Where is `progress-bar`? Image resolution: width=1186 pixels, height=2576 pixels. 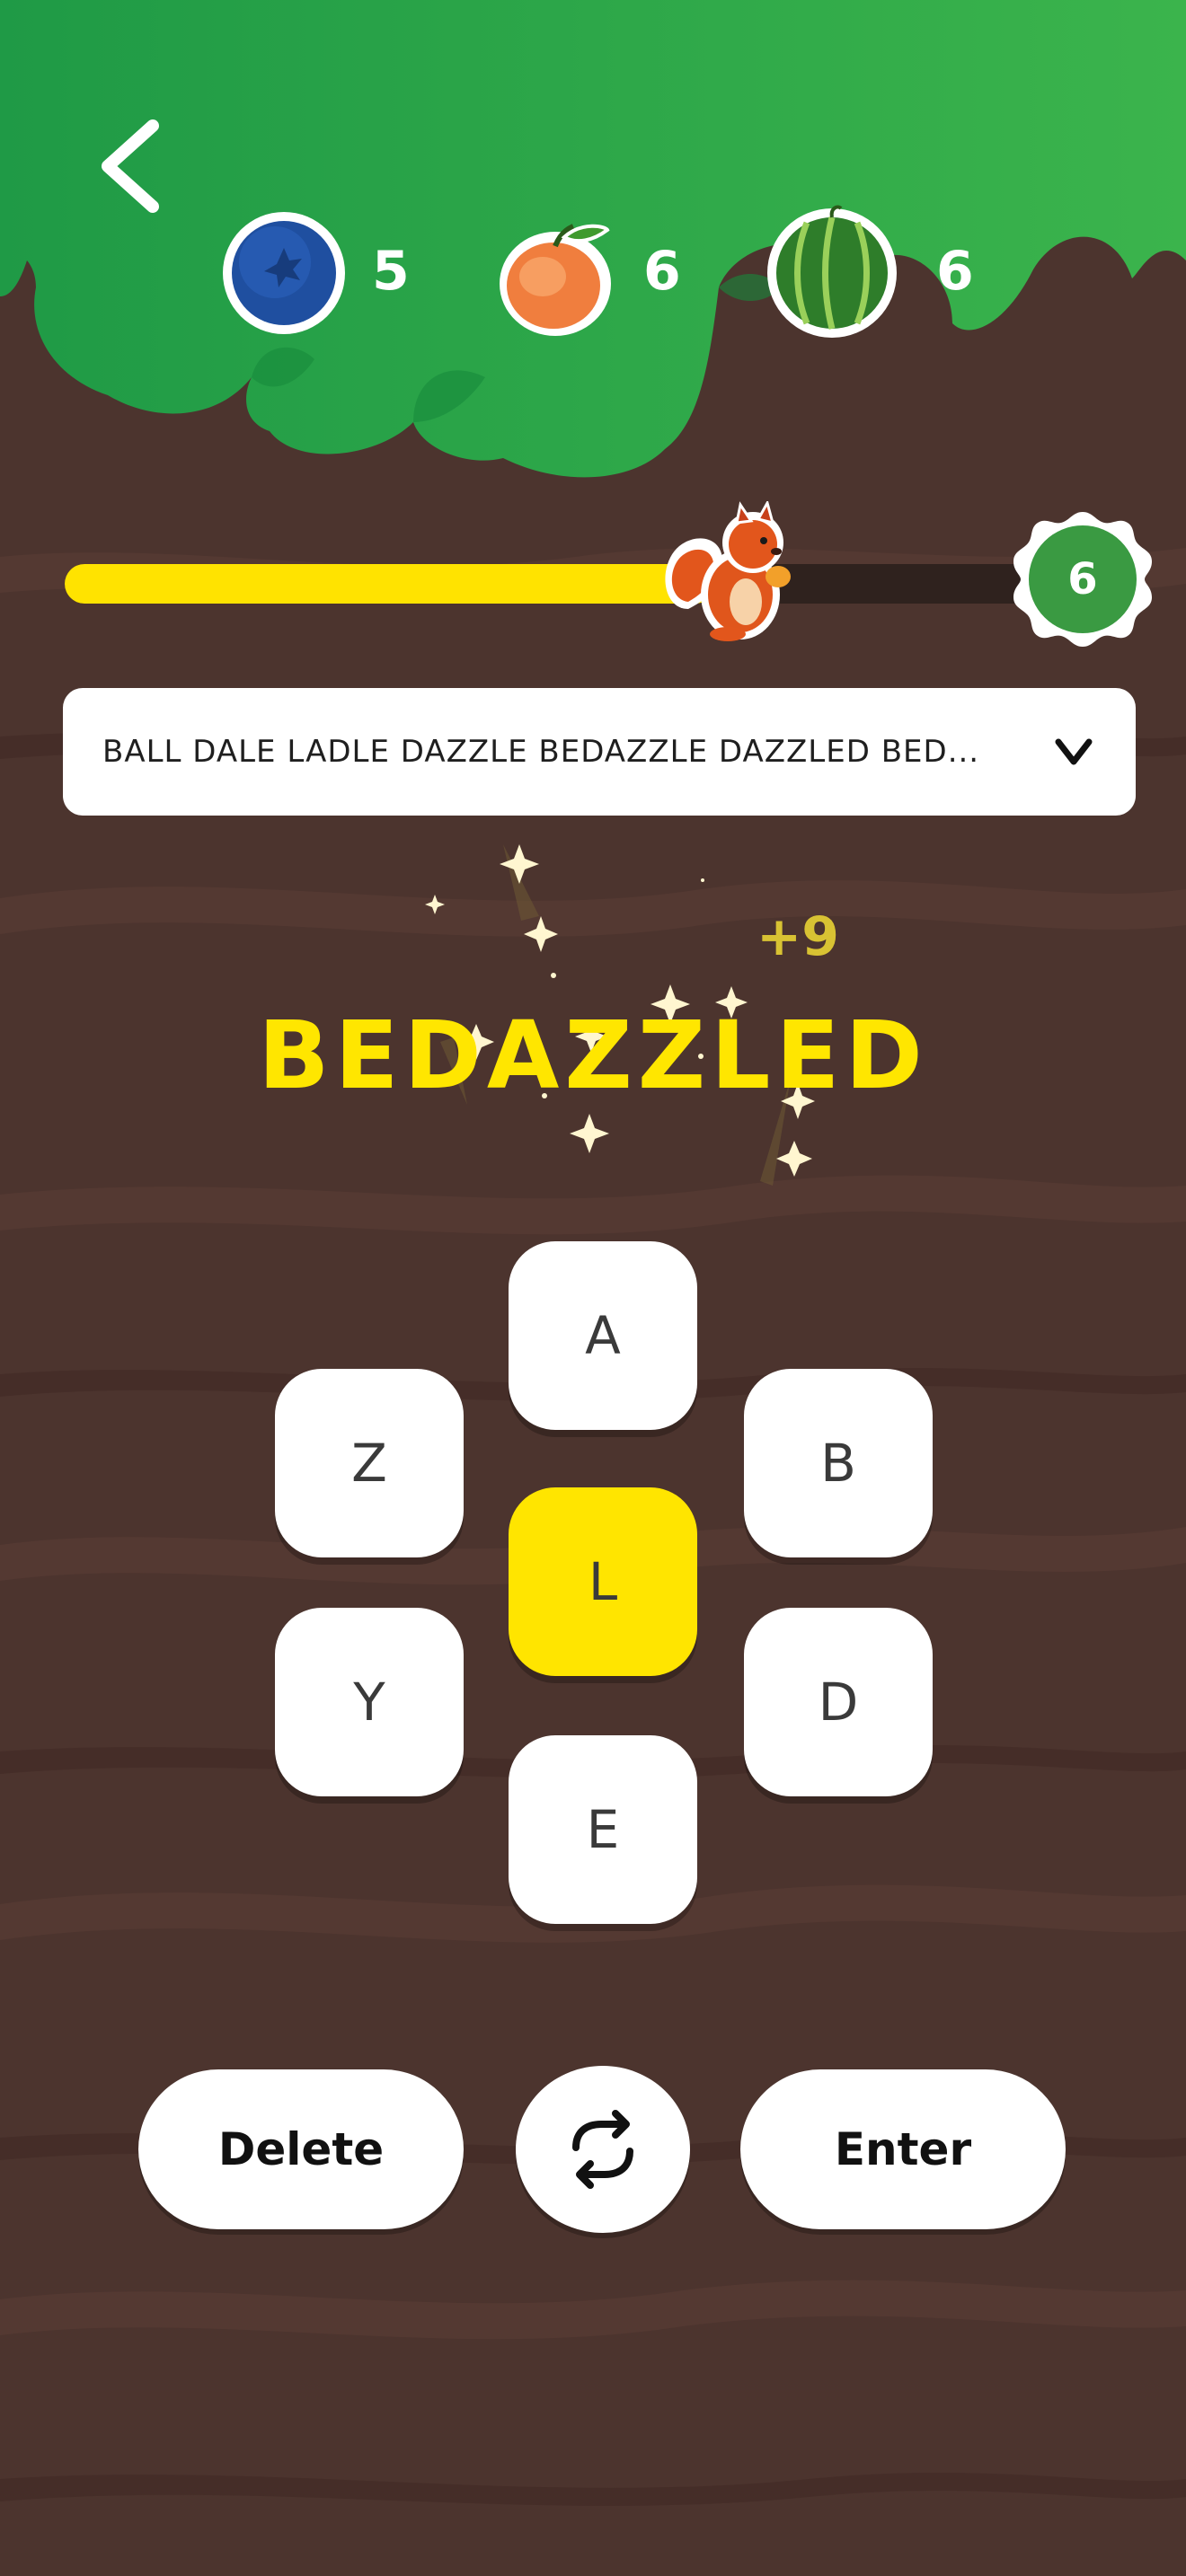 progress-bar is located at coordinates (550, 584).